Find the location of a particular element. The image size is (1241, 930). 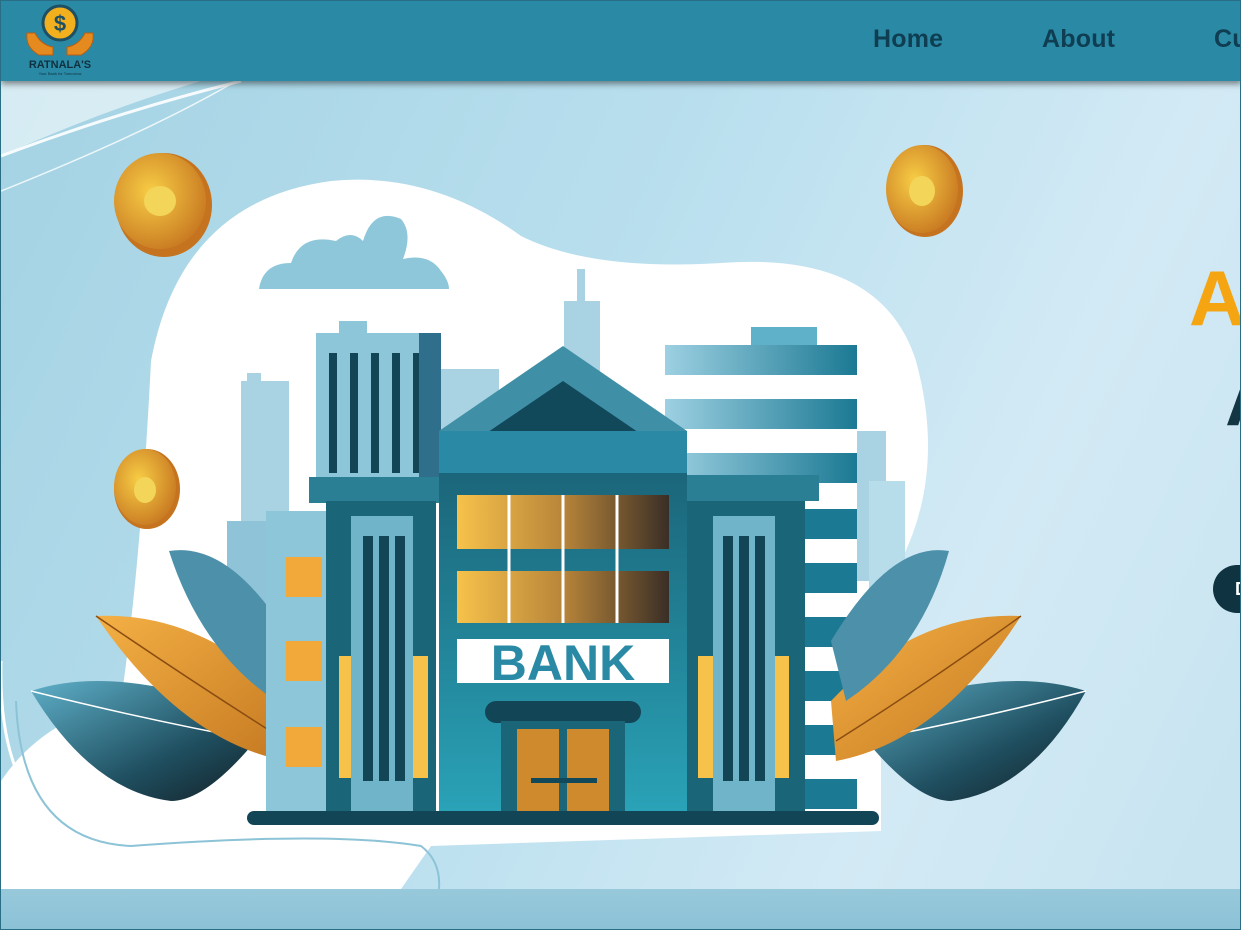

hero-title-line1: A is located at coordinates (1215, 298).